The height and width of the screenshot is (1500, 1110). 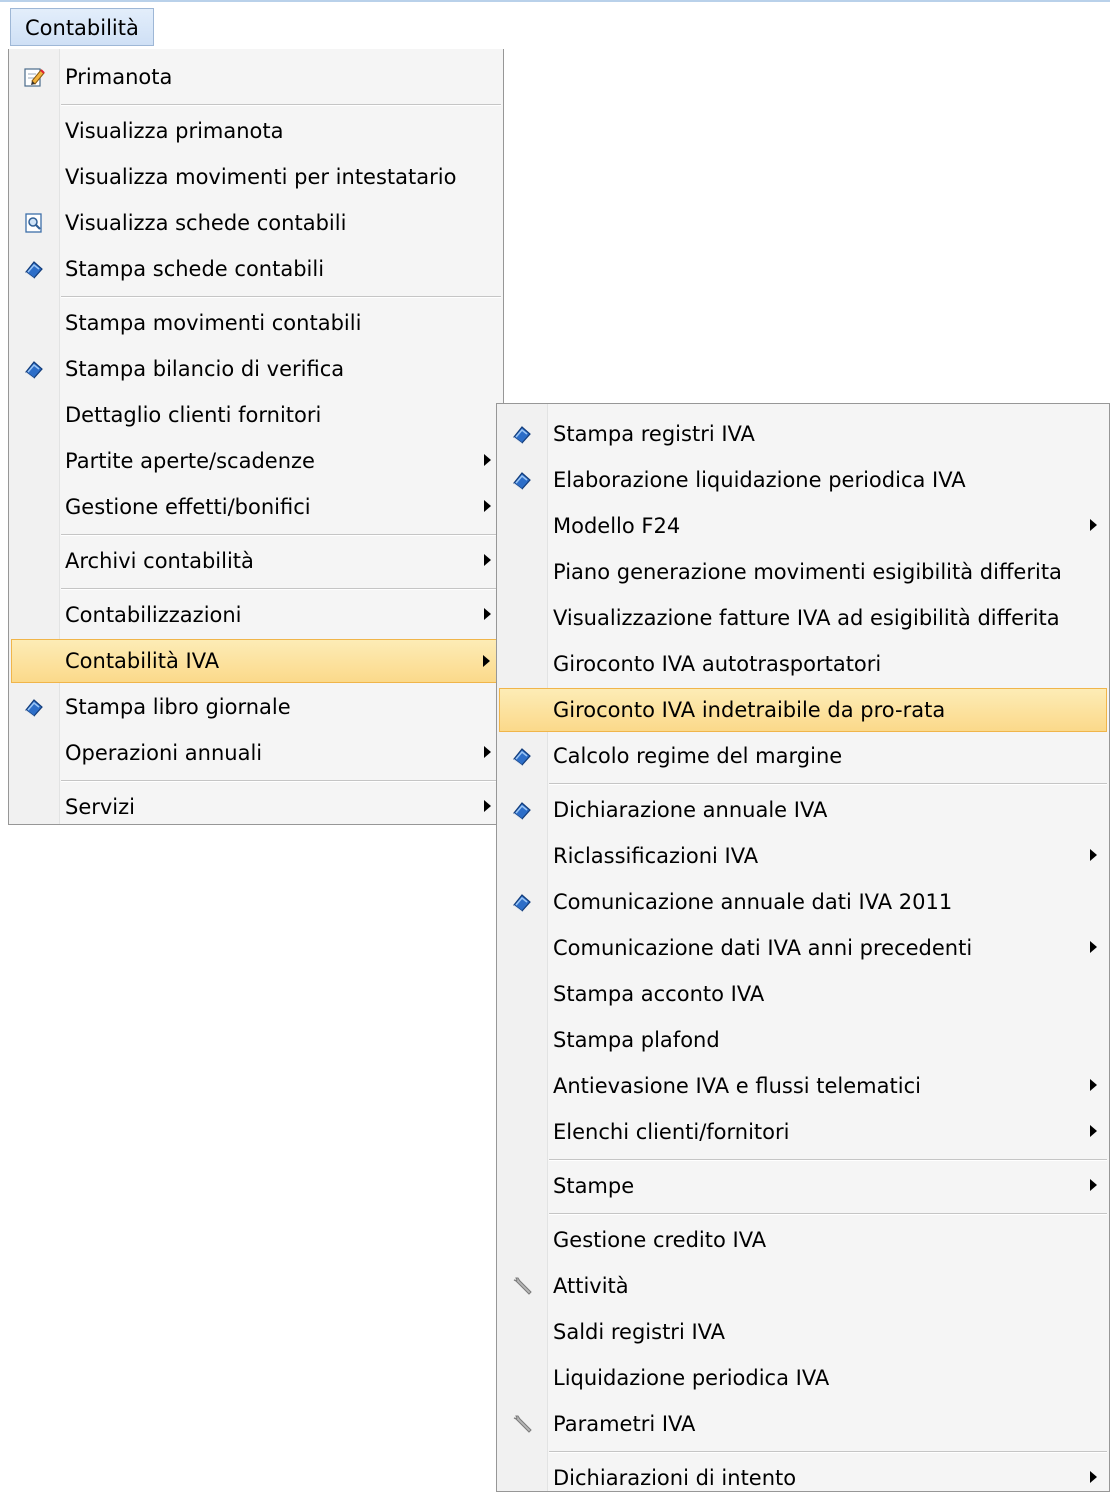 I want to click on menu-item-label: Giroconto IVA autotrasportatori, so click(x=717, y=664).